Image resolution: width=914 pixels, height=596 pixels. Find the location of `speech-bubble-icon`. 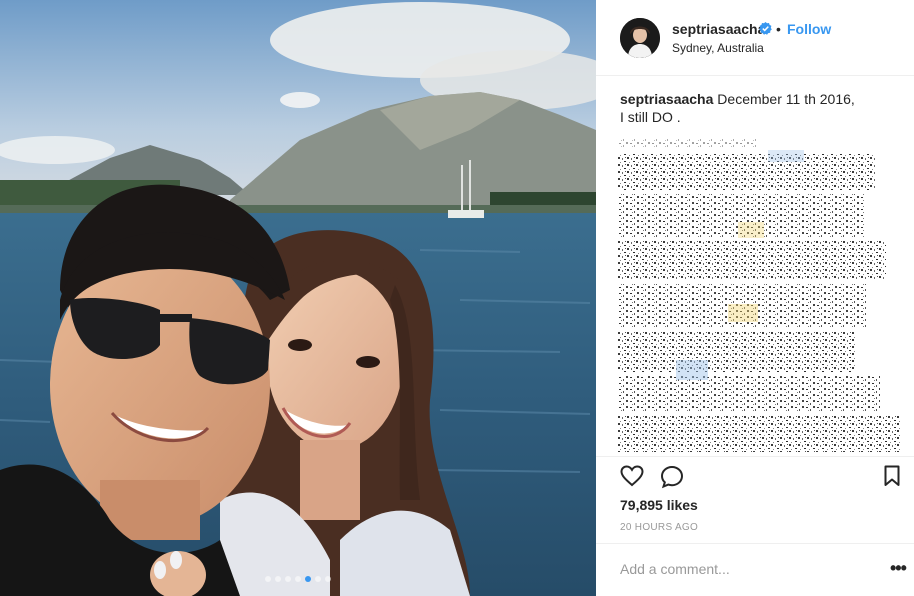

speech-bubble-icon is located at coordinates (672, 479).